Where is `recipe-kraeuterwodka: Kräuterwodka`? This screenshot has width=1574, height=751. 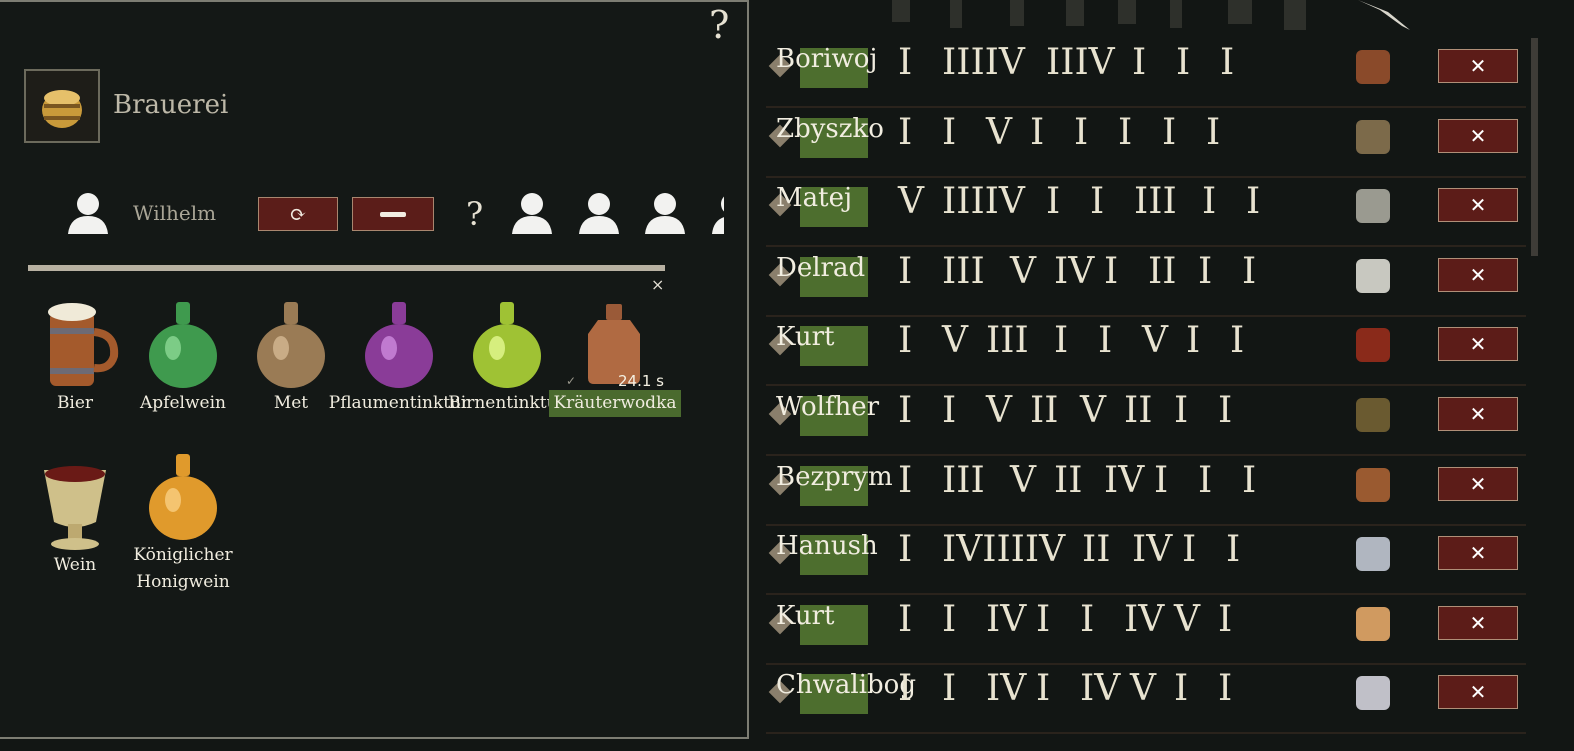
recipe-kraeuterwodka: Kräuterwodka is located at coordinates (615, 357).